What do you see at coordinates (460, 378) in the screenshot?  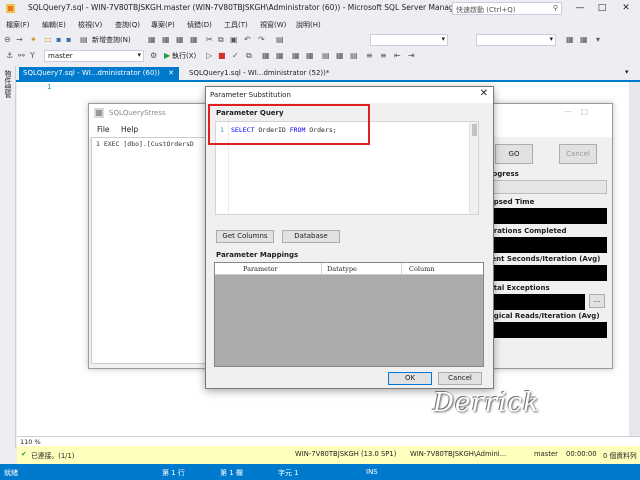 I see `dialog-cancel-button: Cancel` at bounding box center [460, 378].